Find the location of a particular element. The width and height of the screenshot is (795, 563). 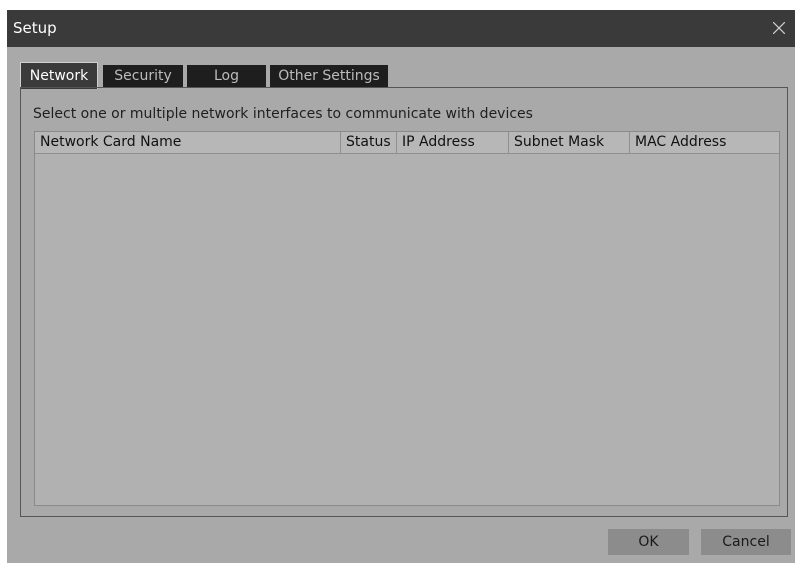

ok-button: OK is located at coordinates (648, 542).